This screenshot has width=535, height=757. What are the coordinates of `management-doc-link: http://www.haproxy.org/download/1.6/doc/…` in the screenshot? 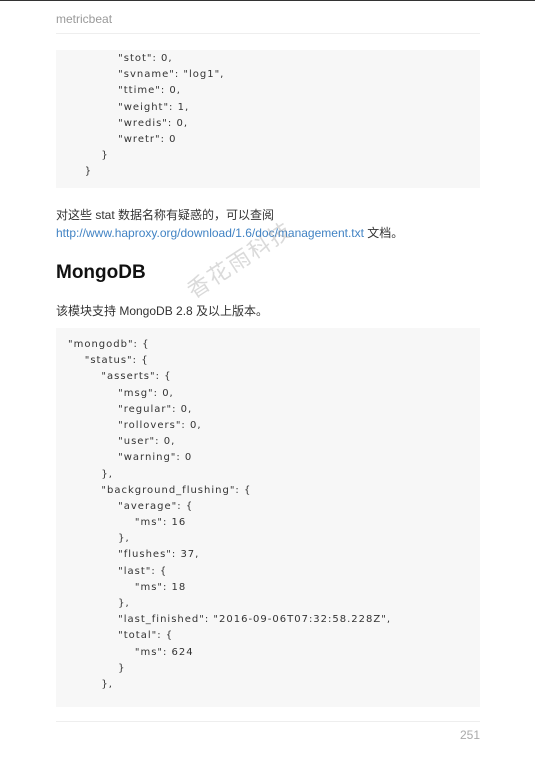 It's located at (210, 233).